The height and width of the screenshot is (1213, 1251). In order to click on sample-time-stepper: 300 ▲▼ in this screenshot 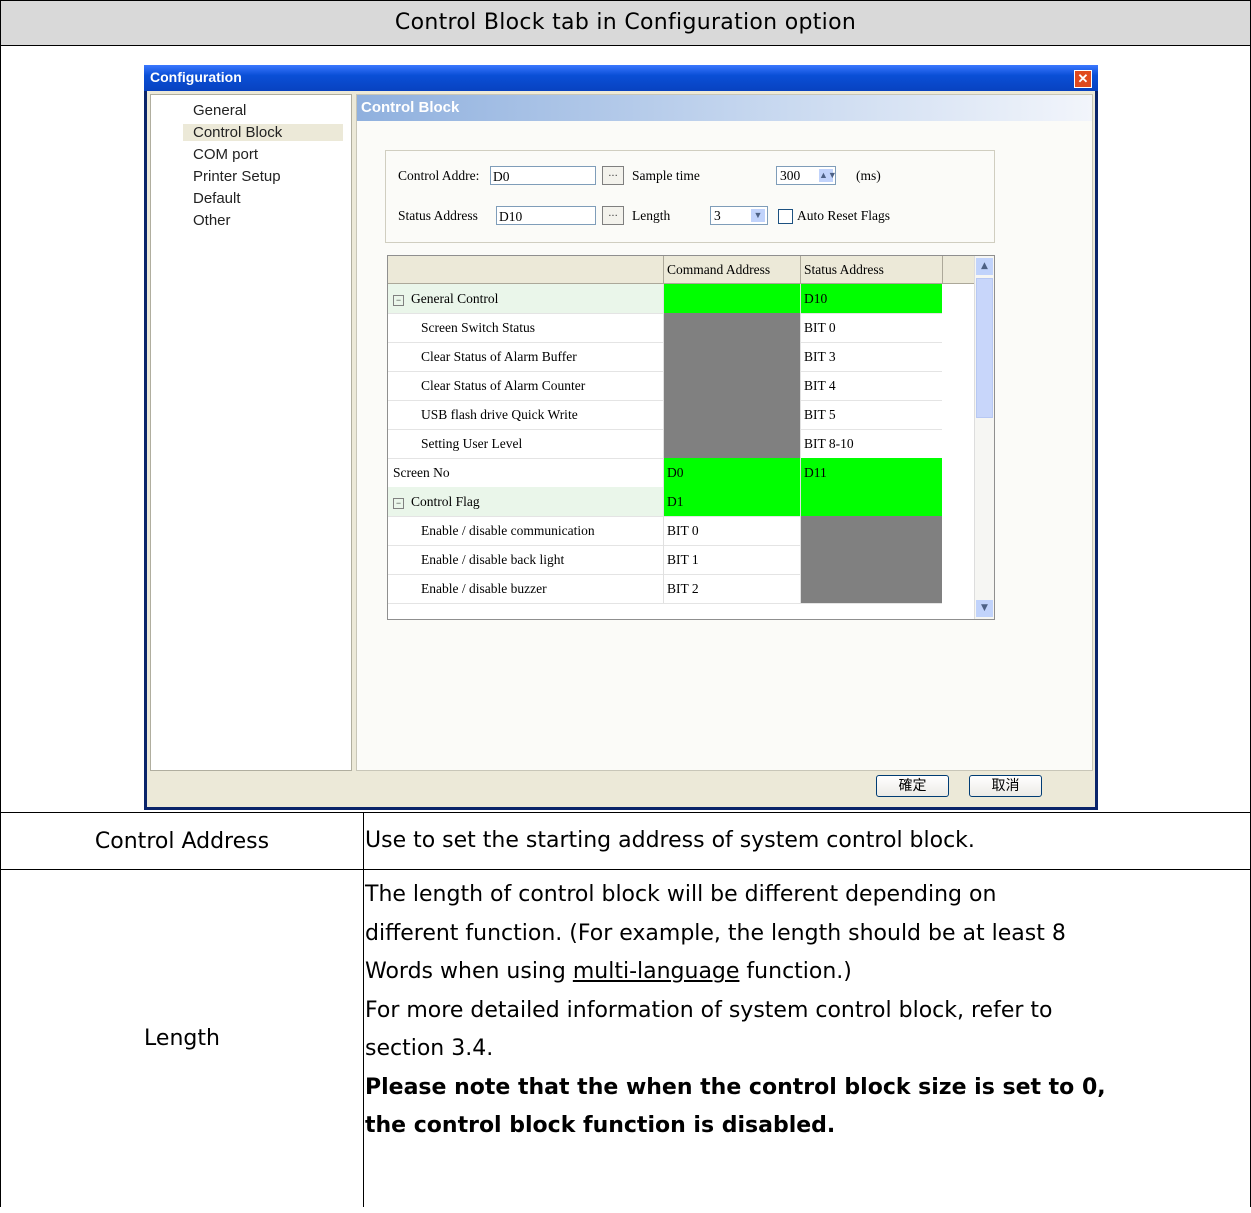, I will do `click(806, 175)`.